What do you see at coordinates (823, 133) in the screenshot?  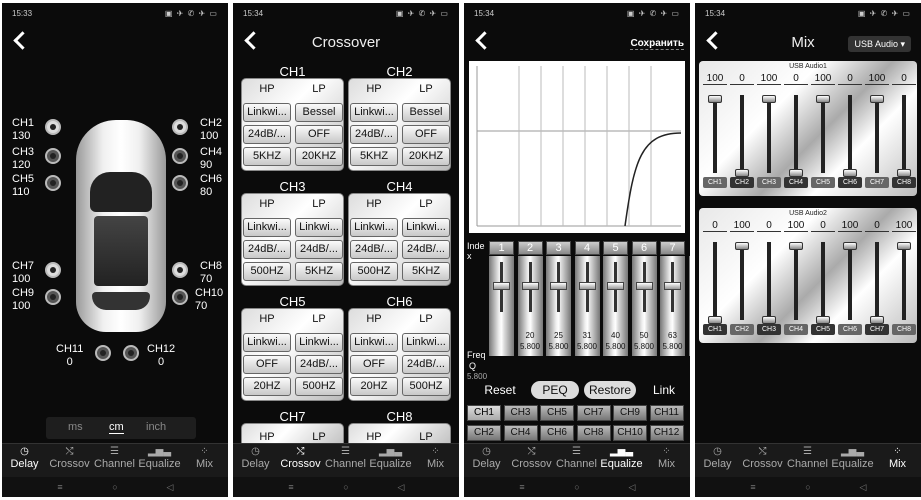 I see `mix-fader-ch5: 100 CH5` at bounding box center [823, 133].